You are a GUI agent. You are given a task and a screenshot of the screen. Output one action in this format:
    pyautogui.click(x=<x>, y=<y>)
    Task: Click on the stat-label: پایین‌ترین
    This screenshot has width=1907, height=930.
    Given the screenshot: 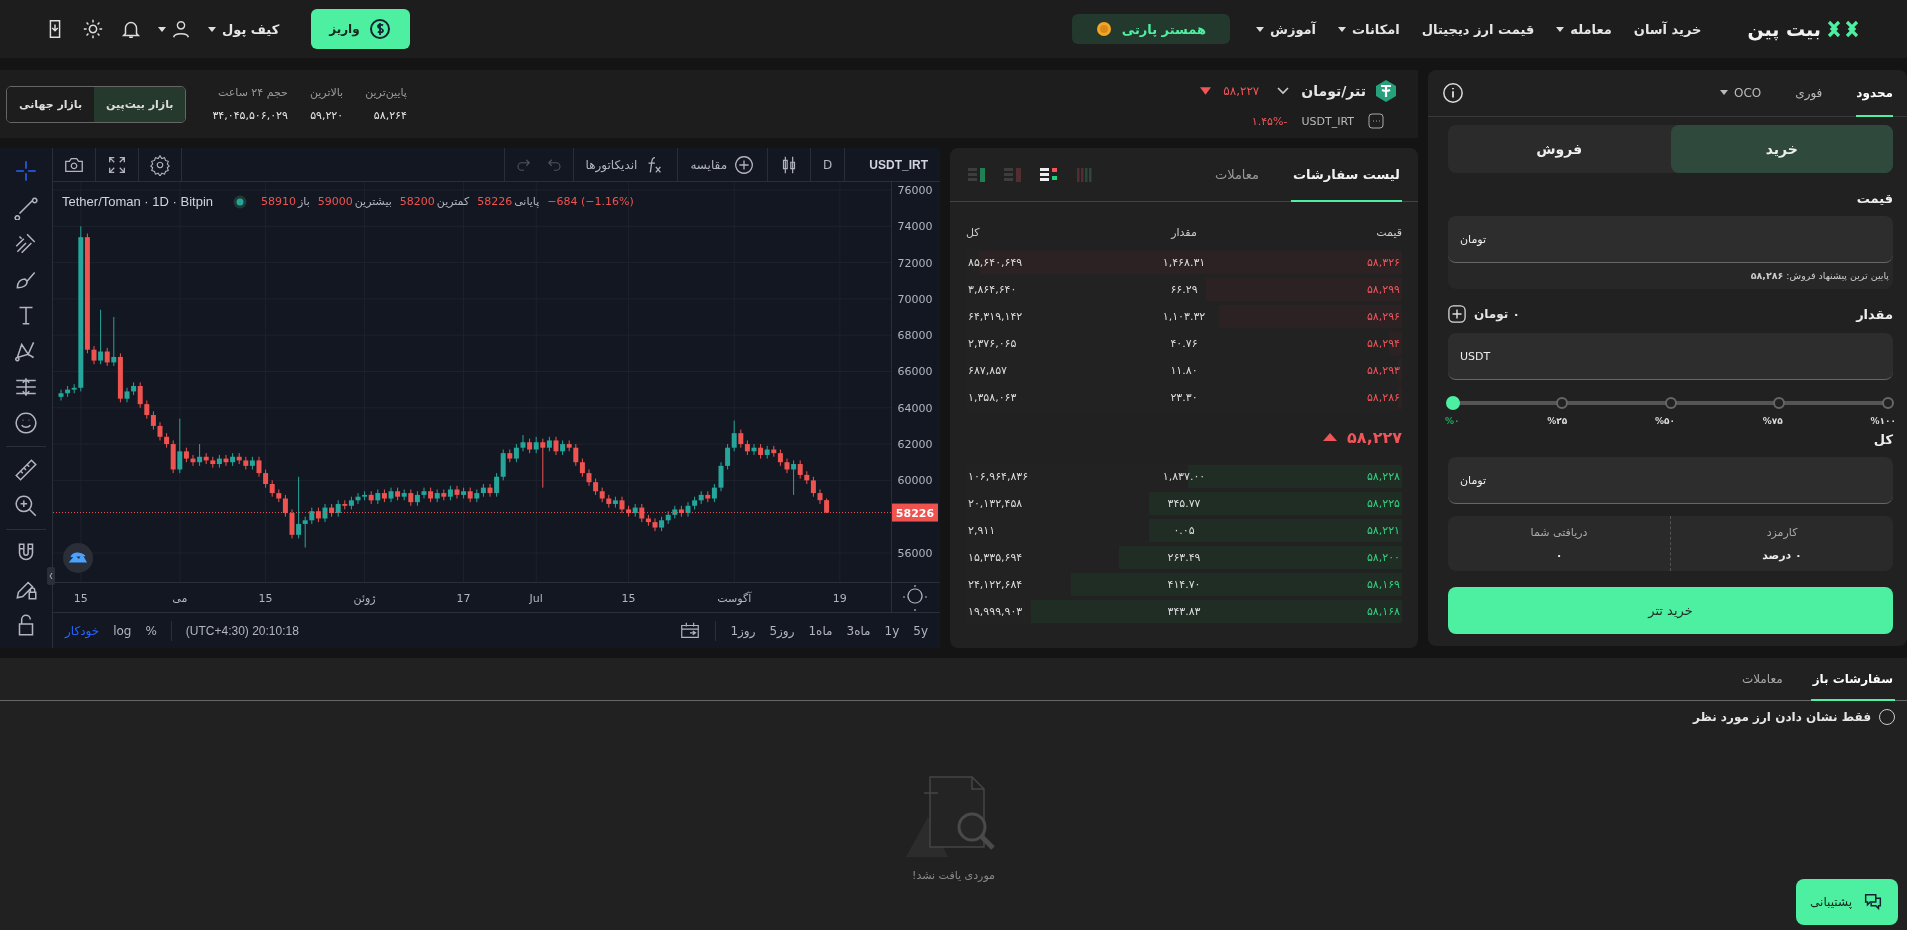 What is the action you would take?
    pyautogui.click(x=386, y=92)
    